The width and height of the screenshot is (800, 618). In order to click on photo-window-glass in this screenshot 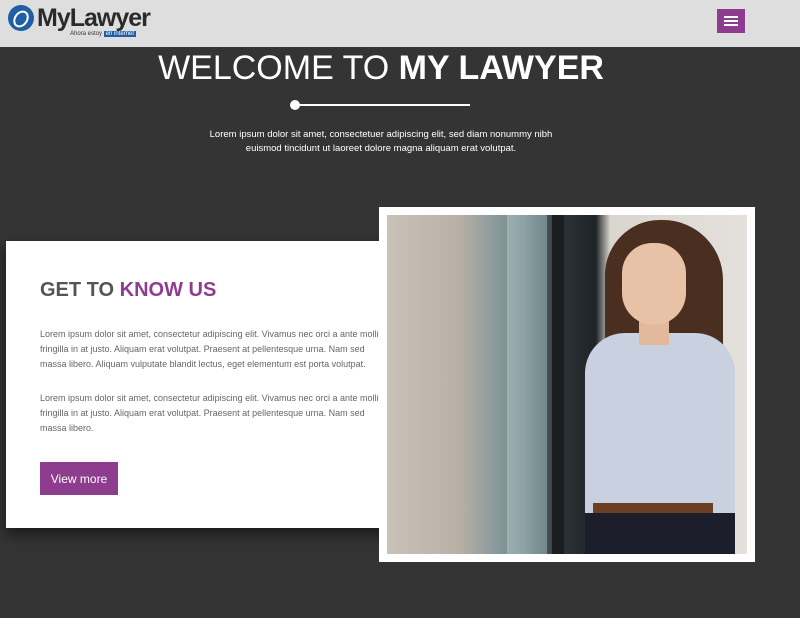, I will do `click(527, 384)`.